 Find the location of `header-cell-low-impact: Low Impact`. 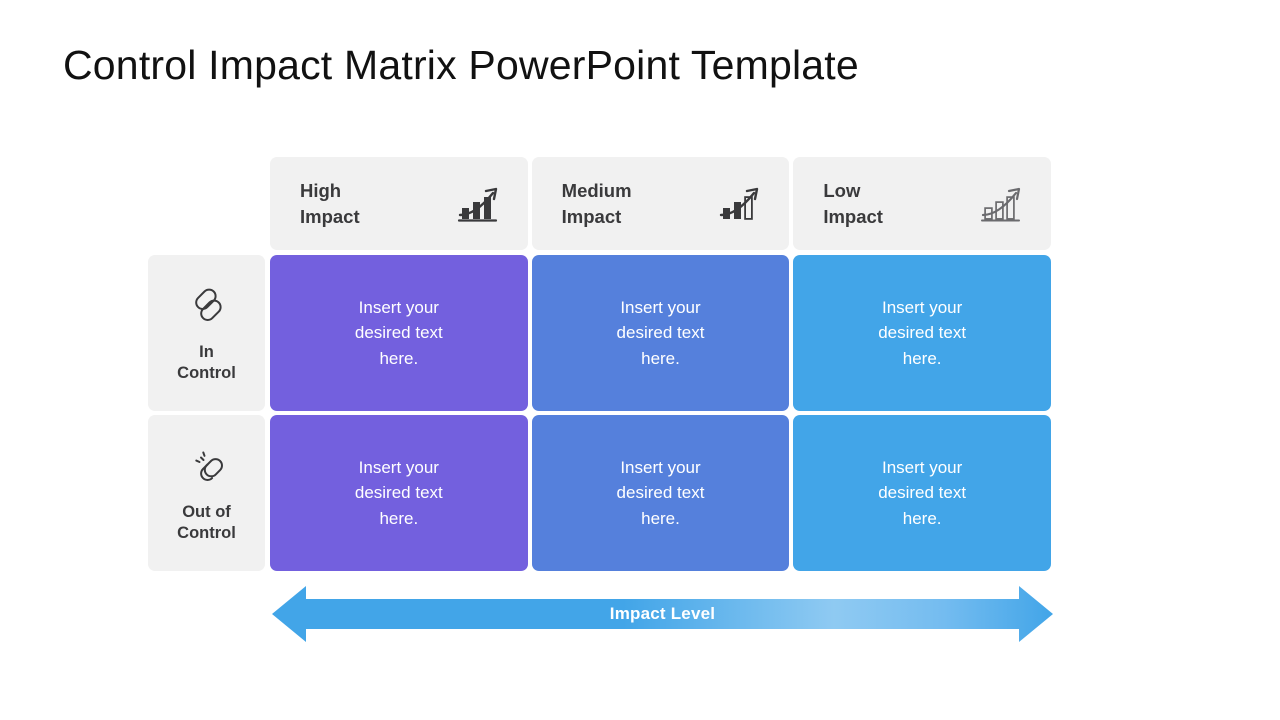

header-cell-low-impact: Low Impact is located at coordinates (922, 203).